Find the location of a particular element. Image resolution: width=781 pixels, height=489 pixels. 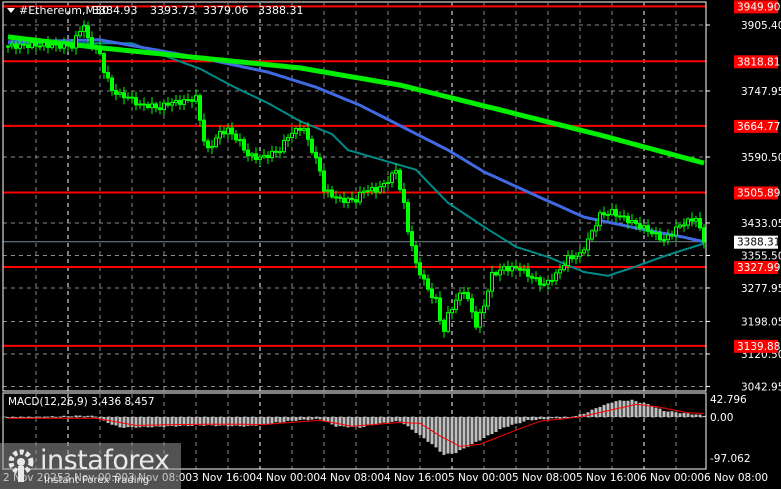

logo-tagline: Instant Forex Trading is located at coordinates (97, 480).